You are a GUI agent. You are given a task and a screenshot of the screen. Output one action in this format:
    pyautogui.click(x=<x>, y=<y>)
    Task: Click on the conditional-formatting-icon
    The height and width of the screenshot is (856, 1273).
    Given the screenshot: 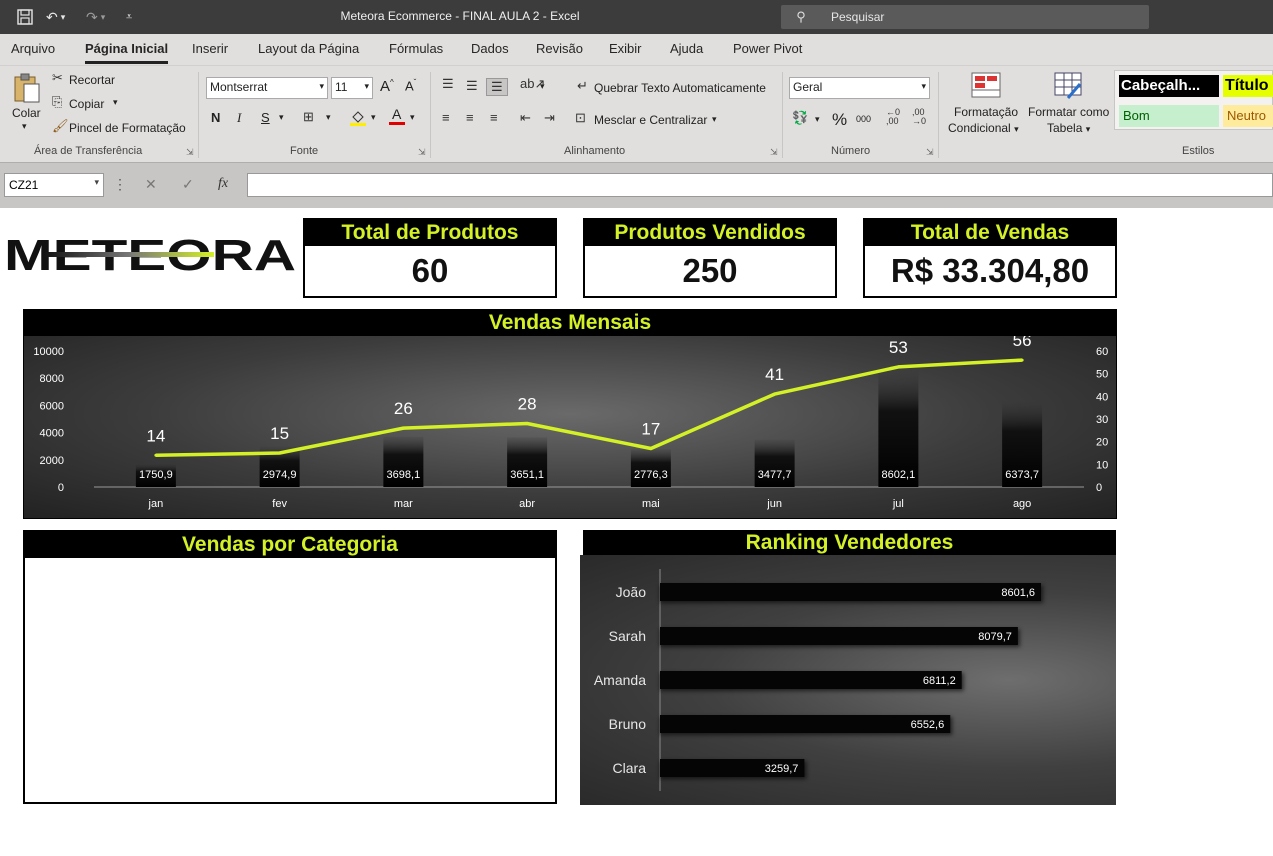 What is the action you would take?
    pyautogui.click(x=986, y=86)
    